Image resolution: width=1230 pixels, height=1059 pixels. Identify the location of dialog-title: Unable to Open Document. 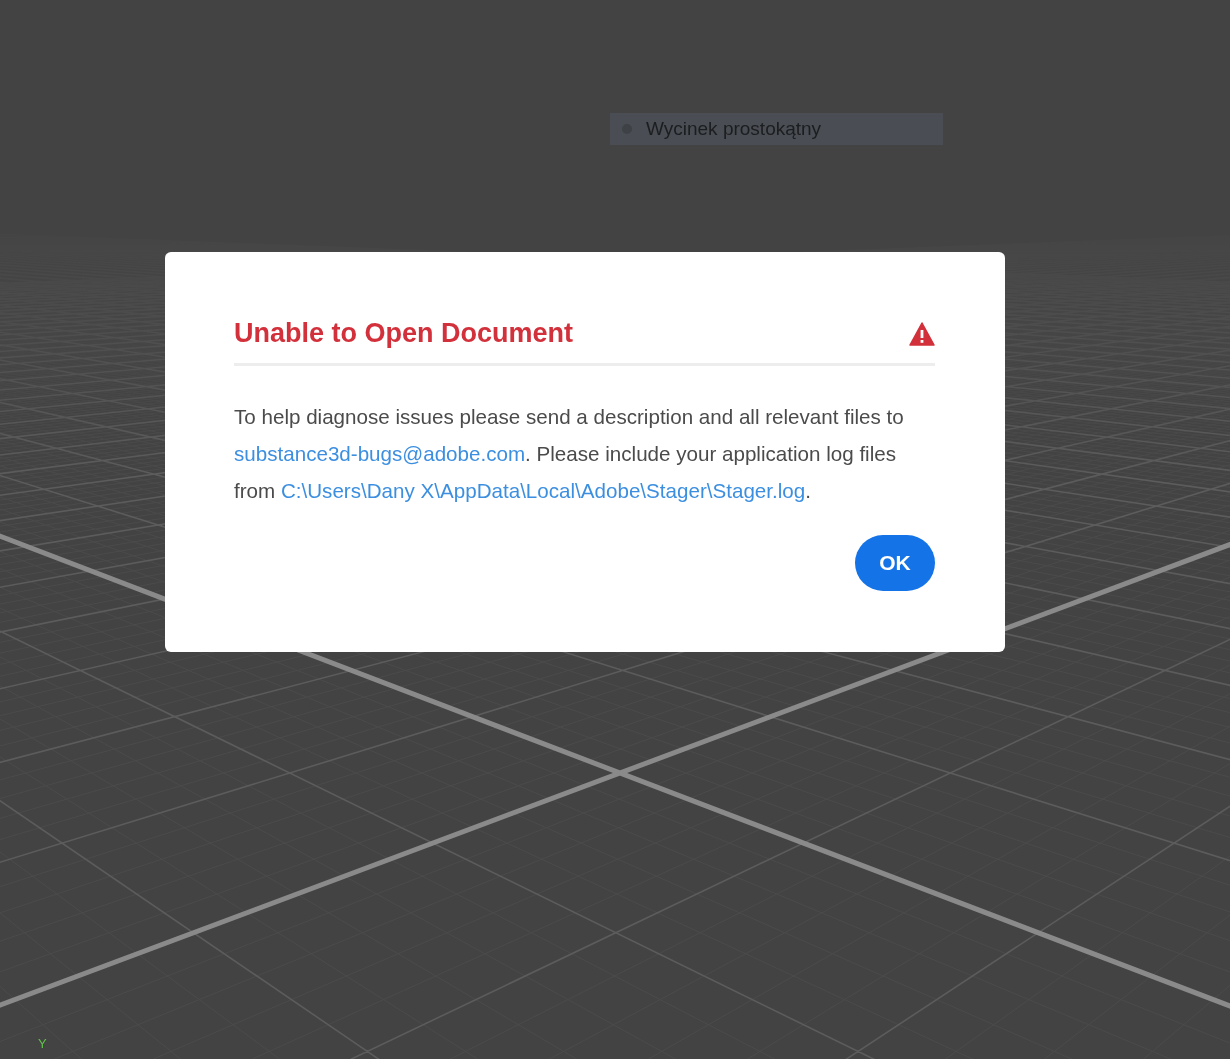
(404, 333).